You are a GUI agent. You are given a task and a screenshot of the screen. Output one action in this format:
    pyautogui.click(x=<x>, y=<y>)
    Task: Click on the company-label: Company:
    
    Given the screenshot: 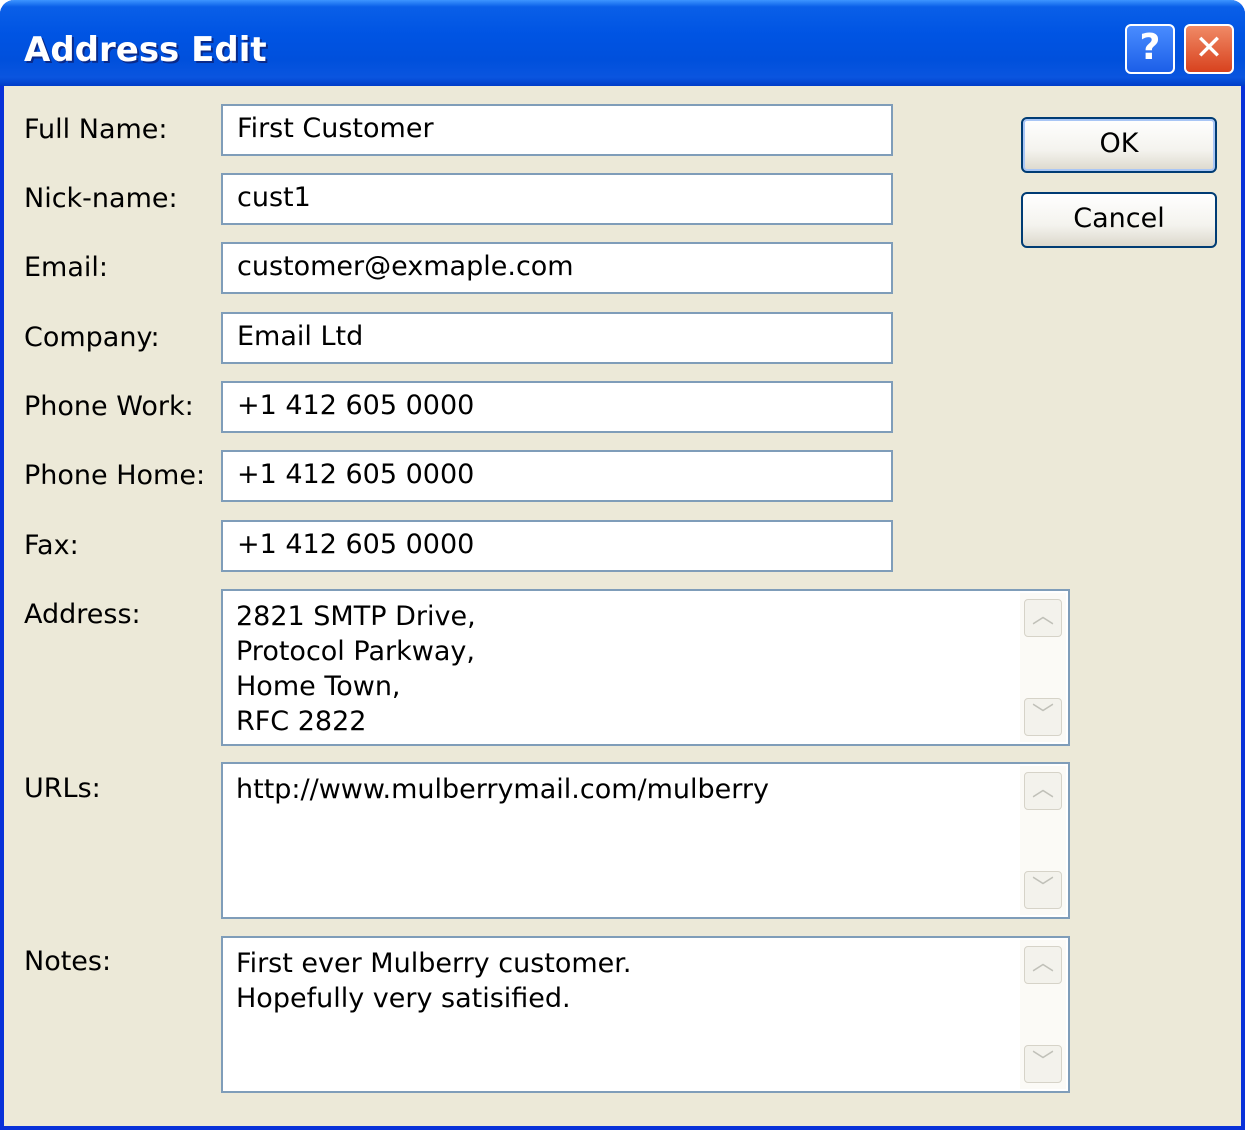 What is the action you would take?
    pyautogui.click(x=92, y=337)
    